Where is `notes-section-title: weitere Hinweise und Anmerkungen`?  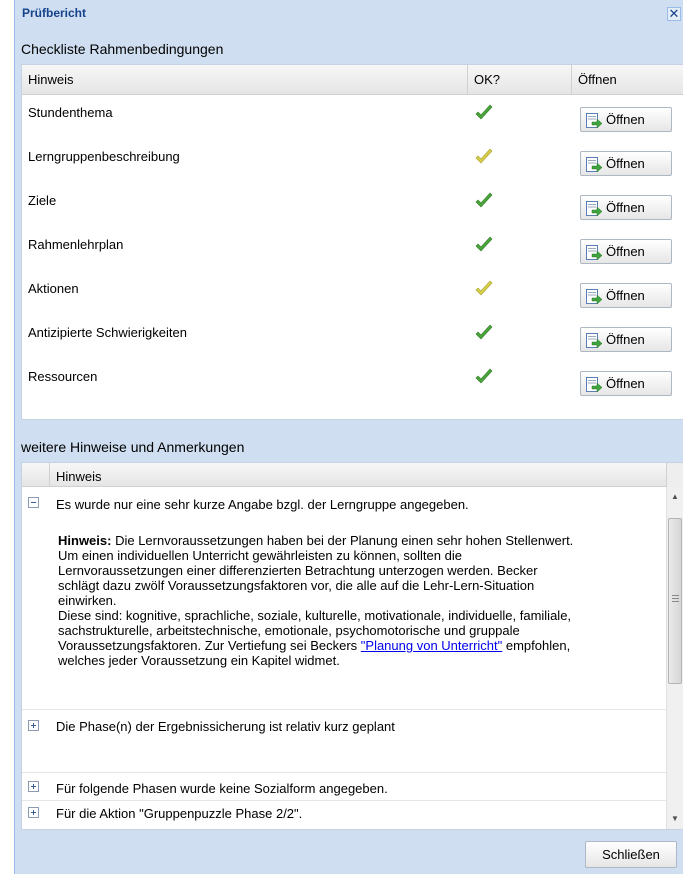 notes-section-title: weitere Hinweise und Anmerkungen is located at coordinates (133, 447).